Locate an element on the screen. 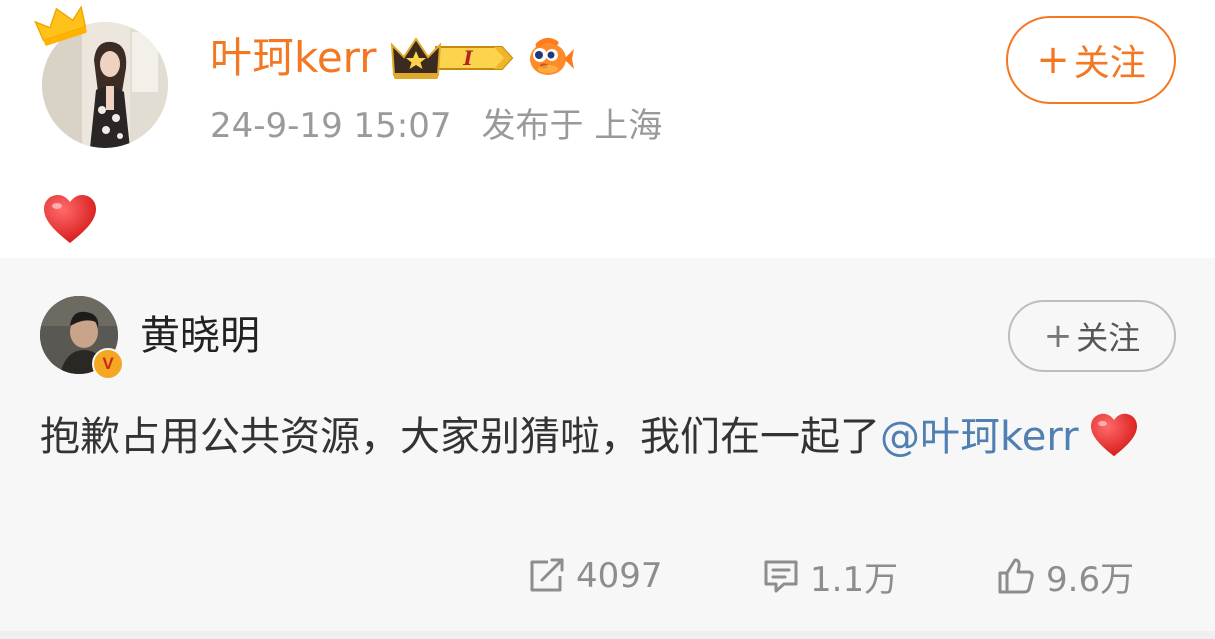 Image resolution: width=1215 pixels, height=639 pixels. comment-count: 1.1万 is located at coordinates (854, 579).